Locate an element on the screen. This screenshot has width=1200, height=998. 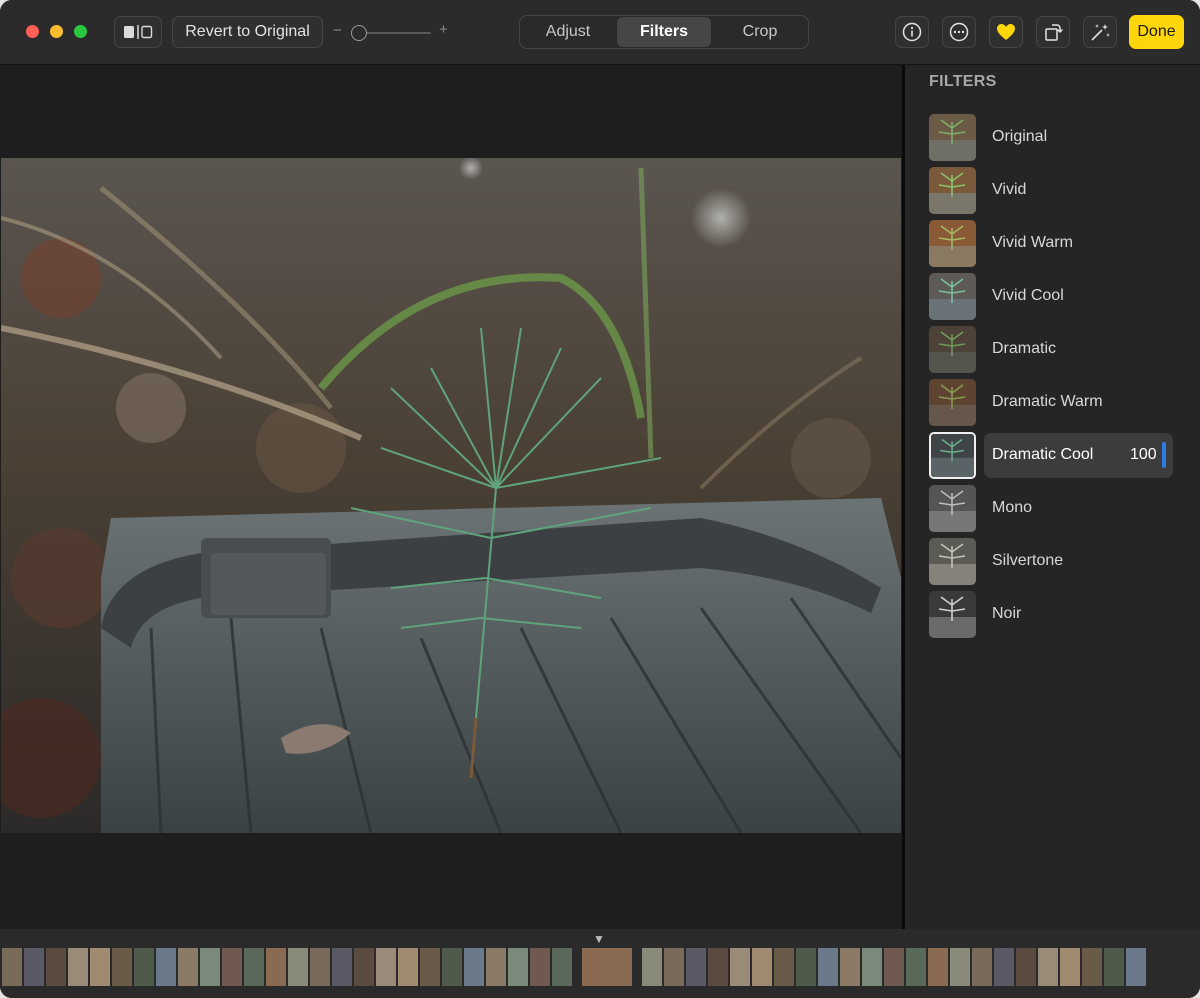
filter-dramatic-cool: Dramatic Cool 100 is located at coordinates (1059, 456).